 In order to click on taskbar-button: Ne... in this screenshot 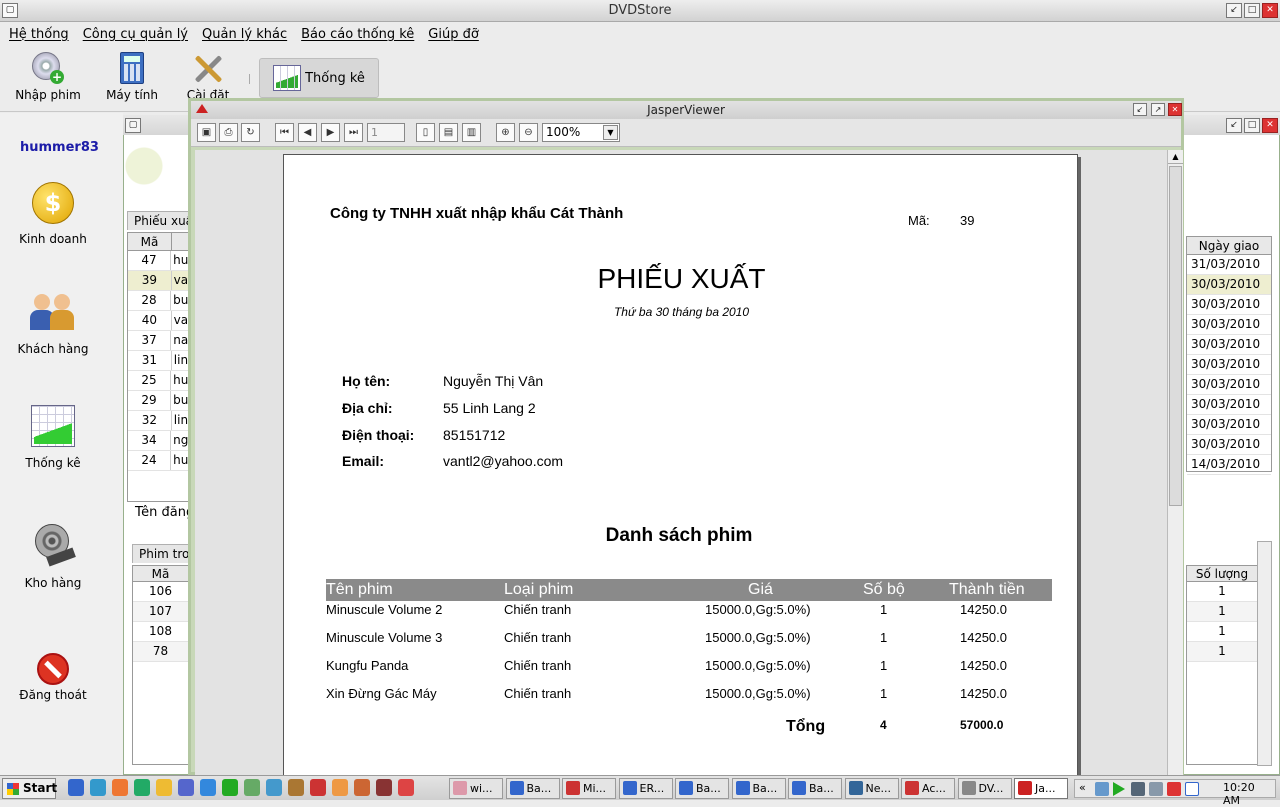, I will do `click(871, 788)`.